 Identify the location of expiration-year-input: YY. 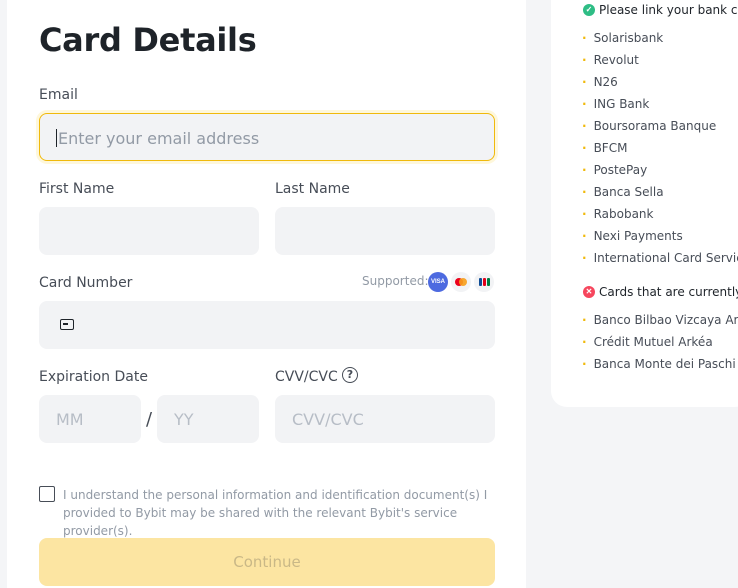
(208, 419).